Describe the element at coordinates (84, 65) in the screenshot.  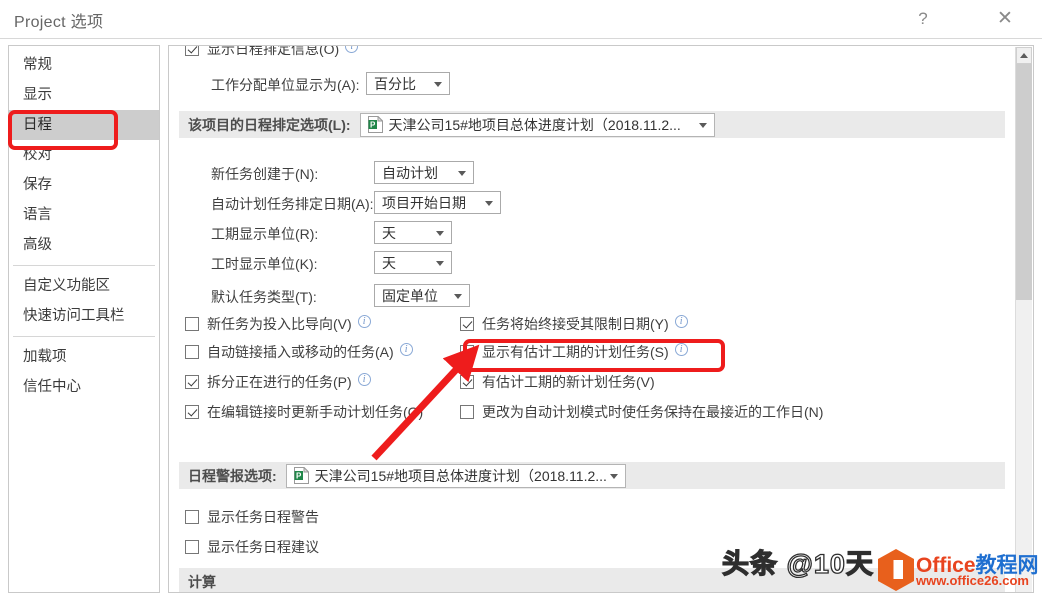
I see `sidebar-item-general: 常规` at that location.